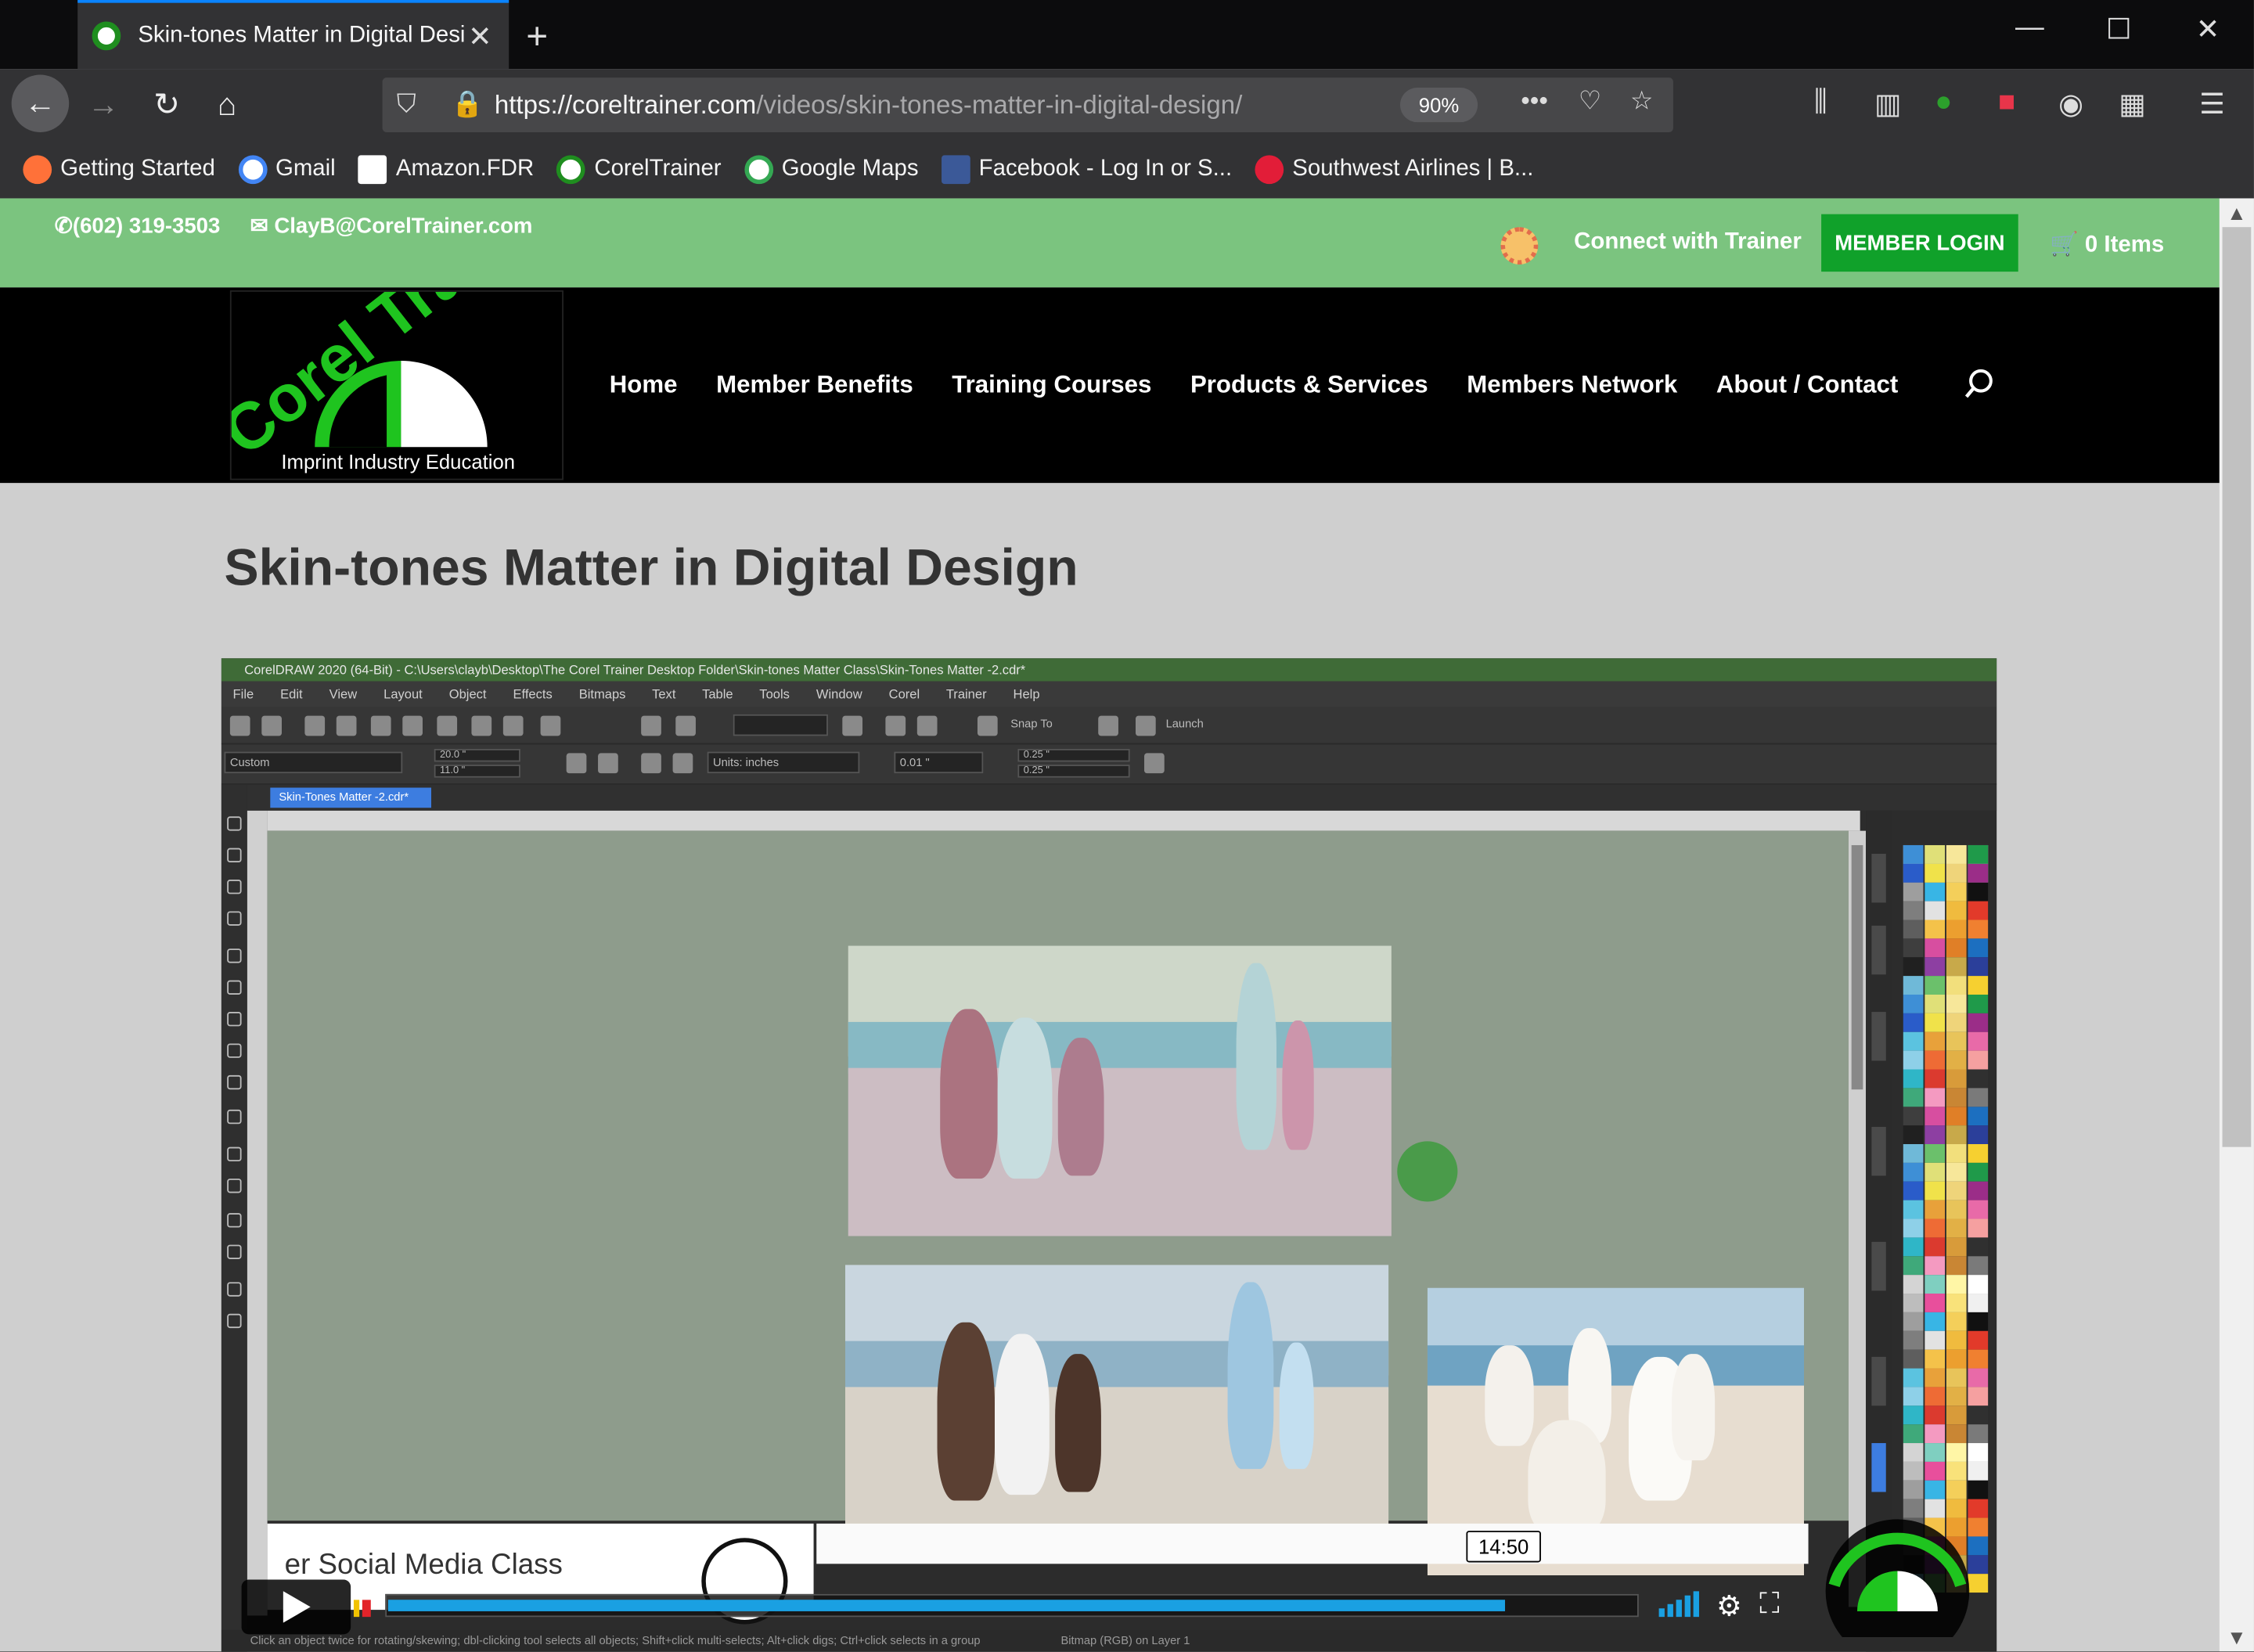 The height and width of the screenshot is (1652, 2254). I want to click on scroll-down-icon: ▼, so click(2237, 1636).